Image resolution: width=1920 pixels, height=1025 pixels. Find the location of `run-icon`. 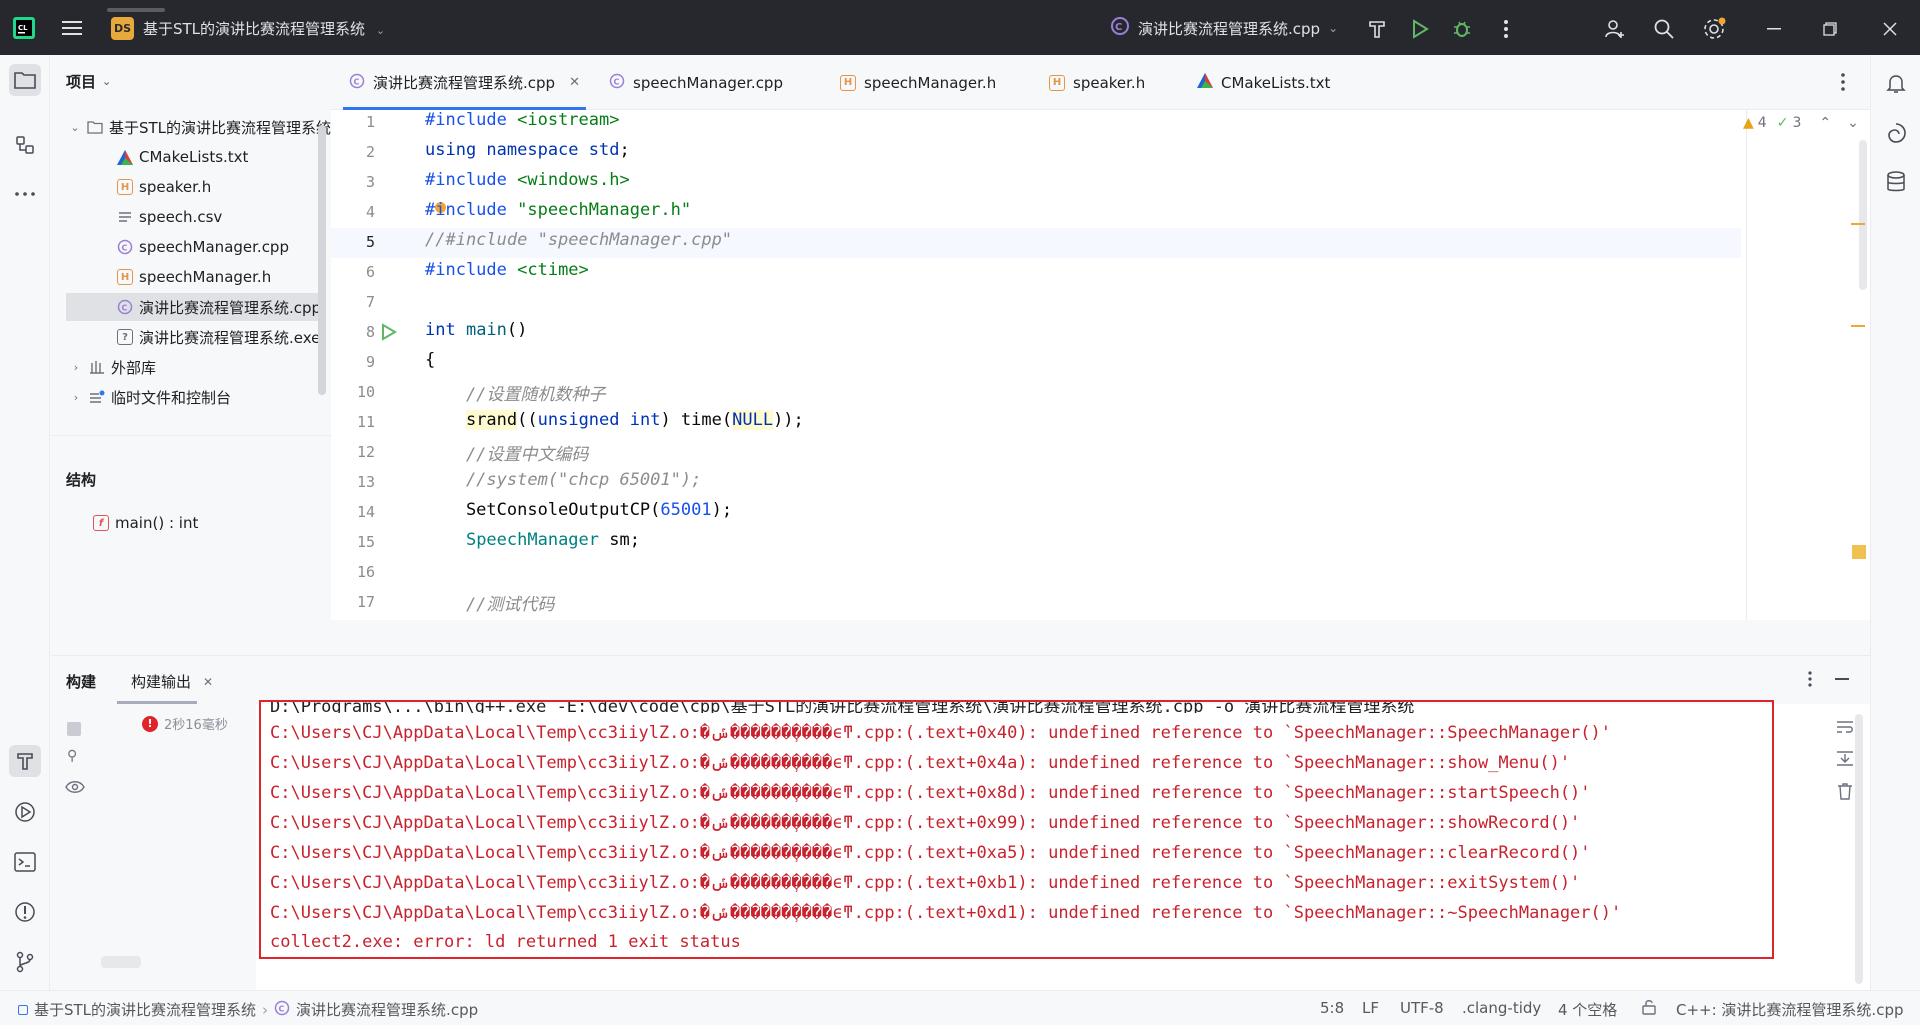

run-icon is located at coordinates (1420, 29).